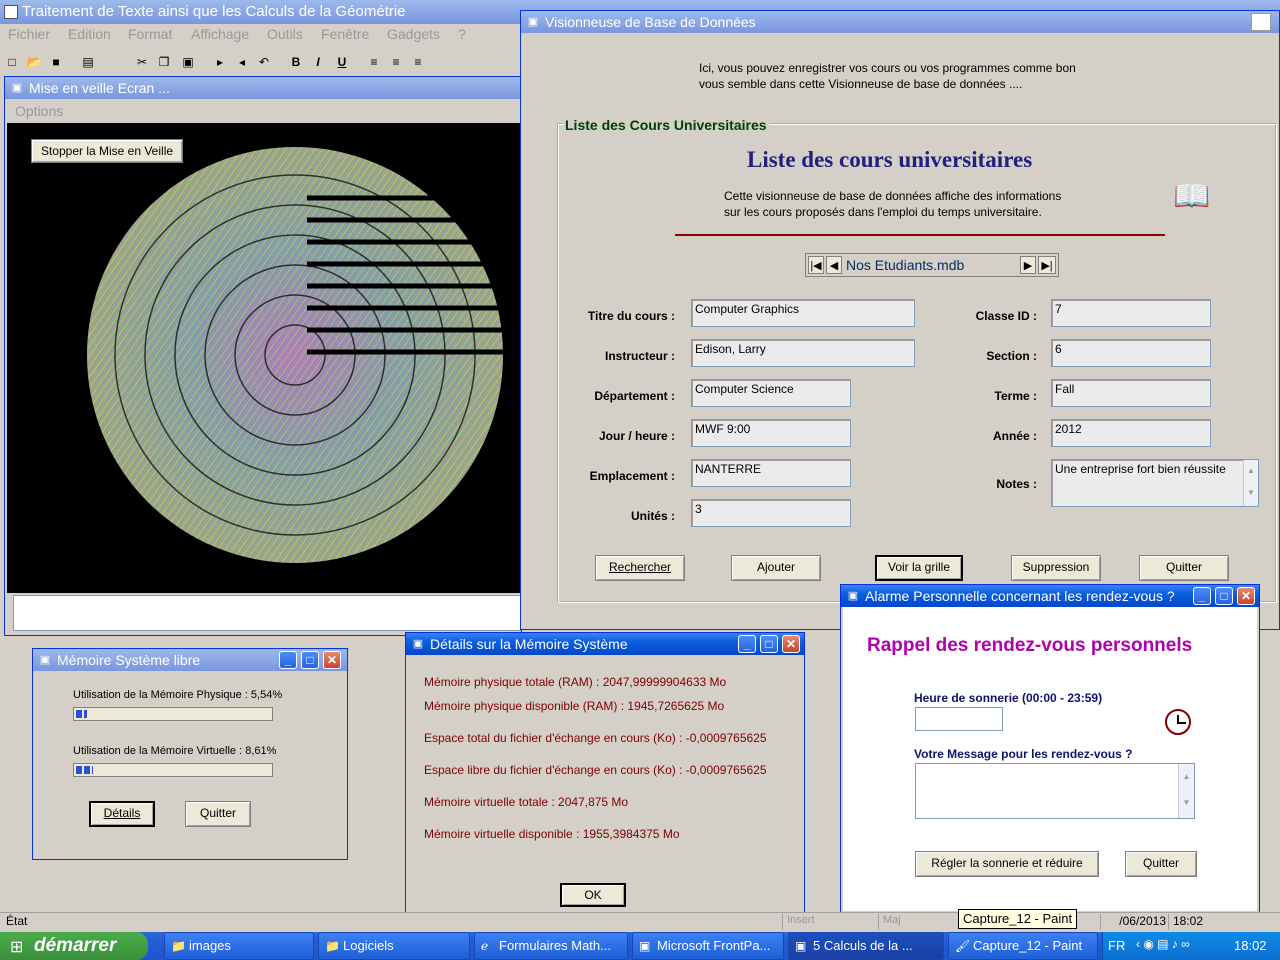  I want to click on prev-record-icon: ◀, so click(834, 265).